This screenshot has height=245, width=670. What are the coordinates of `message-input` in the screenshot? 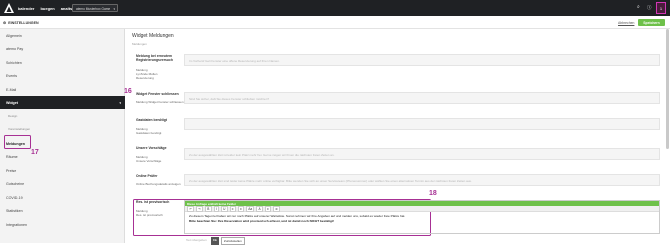 It's located at (422, 124).